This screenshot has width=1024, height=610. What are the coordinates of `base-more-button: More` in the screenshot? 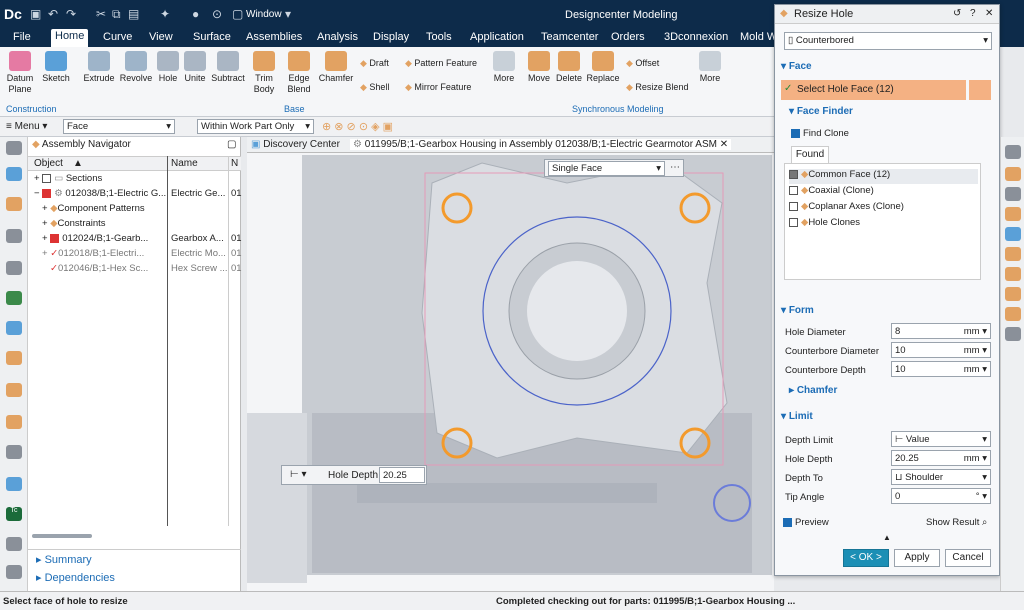 It's located at (504, 67).